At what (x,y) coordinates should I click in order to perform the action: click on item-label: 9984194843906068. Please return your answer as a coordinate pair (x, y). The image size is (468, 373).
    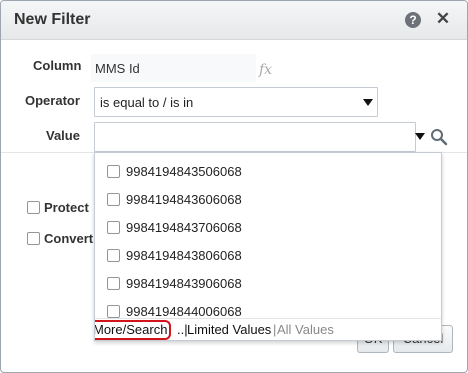
    Looking at the image, I should click on (184, 283).